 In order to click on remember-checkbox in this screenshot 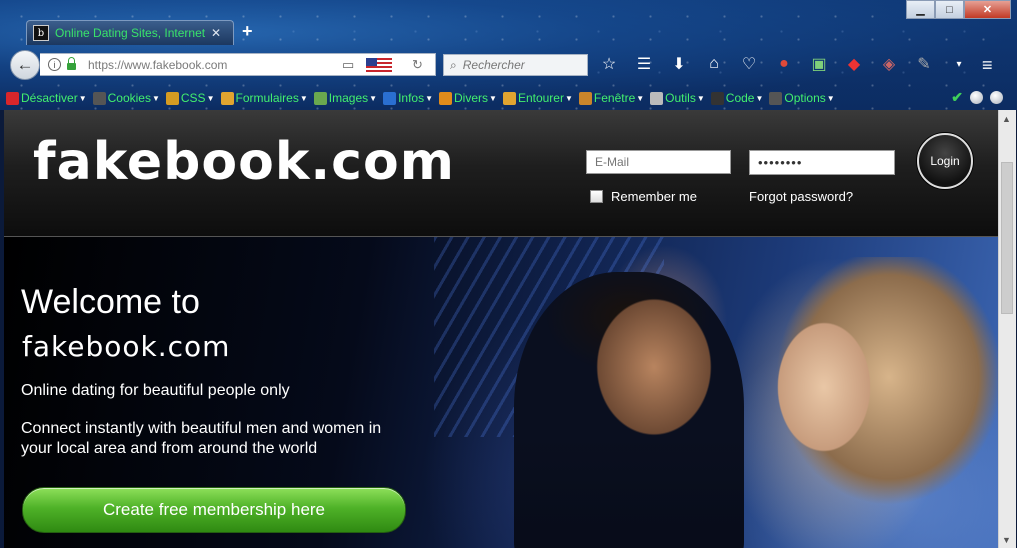, I will do `click(596, 196)`.